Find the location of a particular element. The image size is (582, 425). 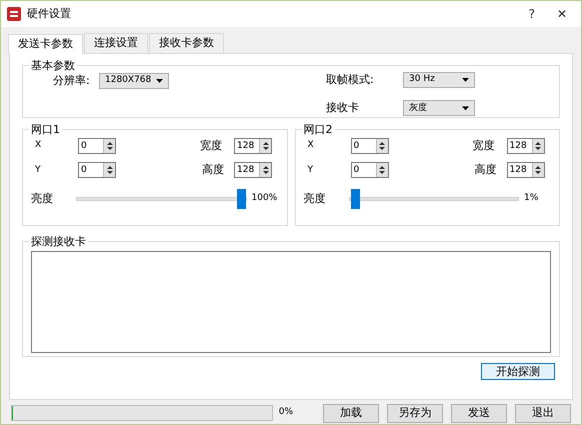

field-label: 分辨率: is located at coordinates (72, 80).